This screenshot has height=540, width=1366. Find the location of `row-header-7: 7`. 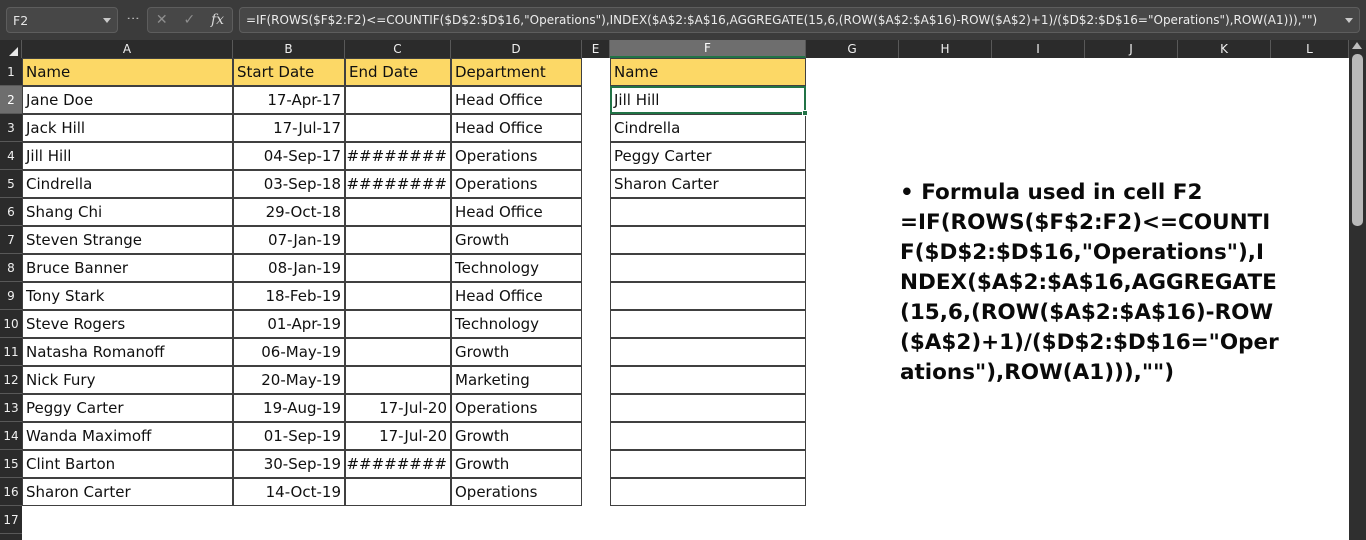

row-header-7: 7 is located at coordinates (11, 240).